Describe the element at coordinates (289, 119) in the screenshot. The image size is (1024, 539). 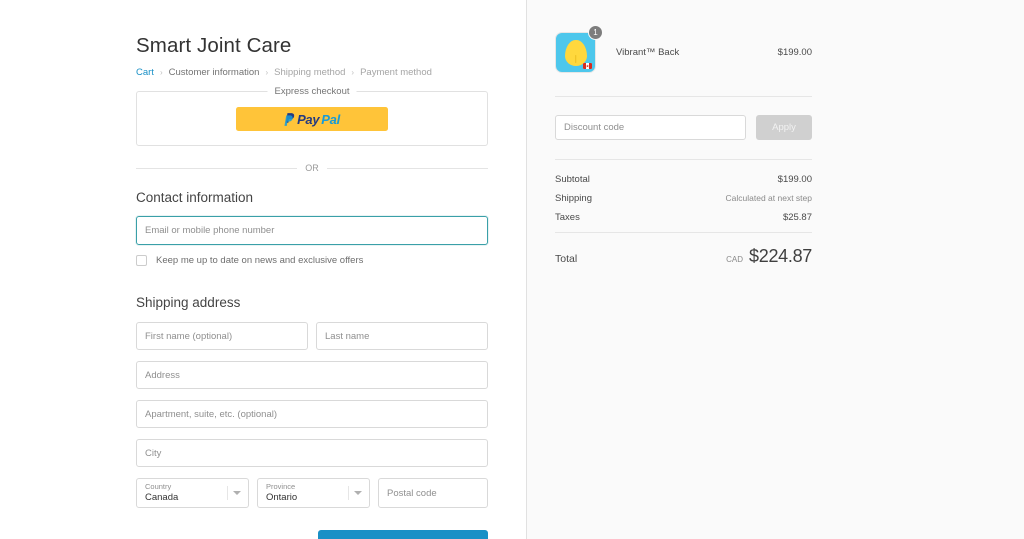
I see `paypal-mark-icon` at that location.